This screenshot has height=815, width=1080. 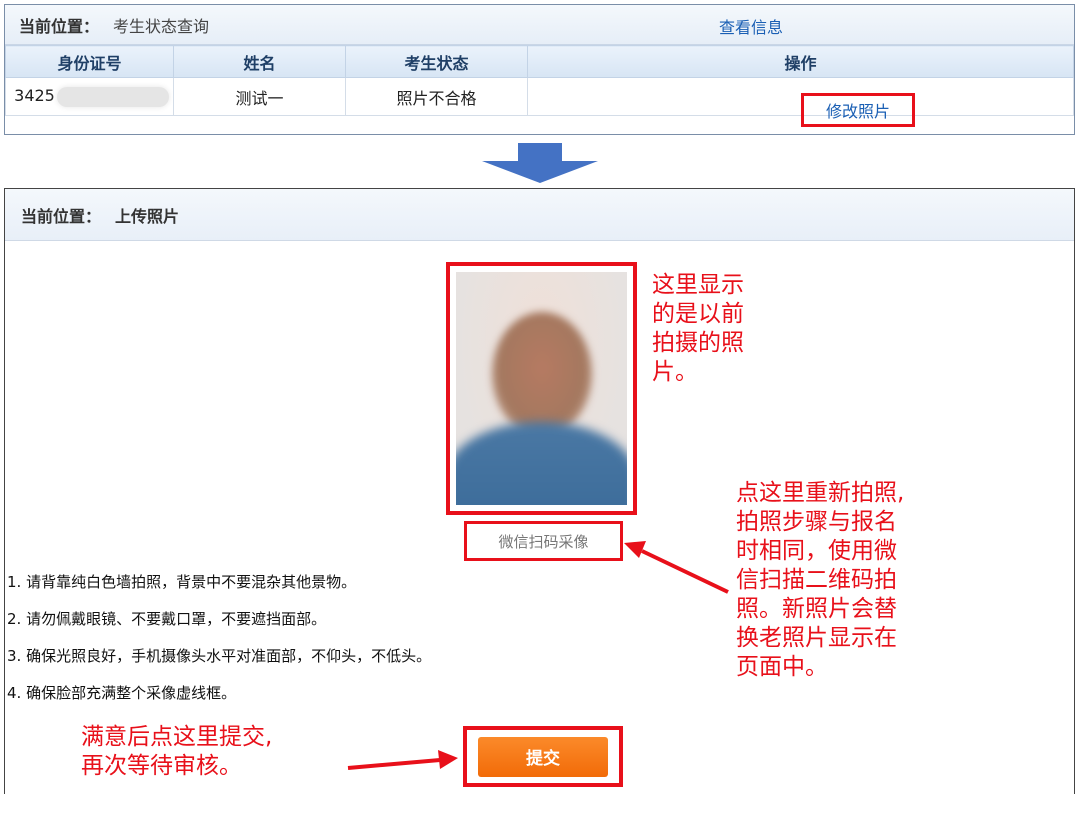 What do you see at coordinates (820, 493) in the screenshot?
I see `annotation-line: 点这里重新拍照,` at bounding box center [820, 493].